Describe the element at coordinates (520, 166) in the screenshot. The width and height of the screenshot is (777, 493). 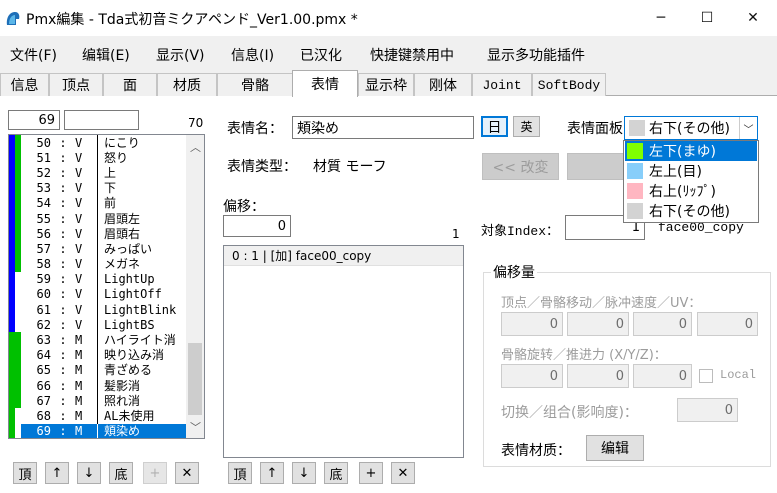
I see `change-button: << 改変` at that location.